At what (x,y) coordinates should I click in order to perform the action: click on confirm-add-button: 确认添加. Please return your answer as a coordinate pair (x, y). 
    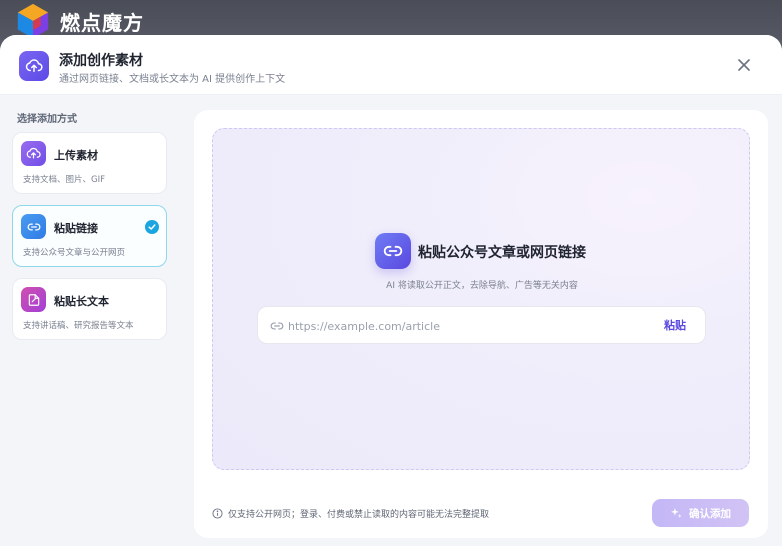
    Looking at the image, I should click on (700, 513).